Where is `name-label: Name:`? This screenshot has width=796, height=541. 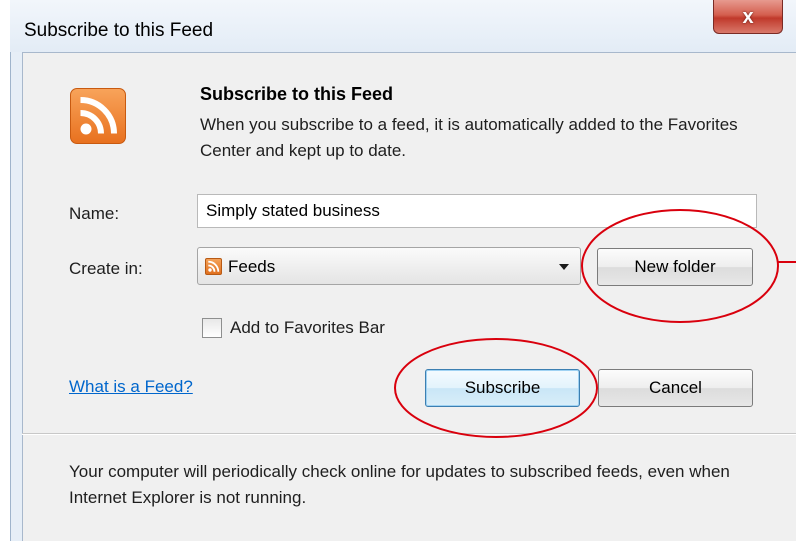 name-label: Name: is located at coordinates (94, 213).